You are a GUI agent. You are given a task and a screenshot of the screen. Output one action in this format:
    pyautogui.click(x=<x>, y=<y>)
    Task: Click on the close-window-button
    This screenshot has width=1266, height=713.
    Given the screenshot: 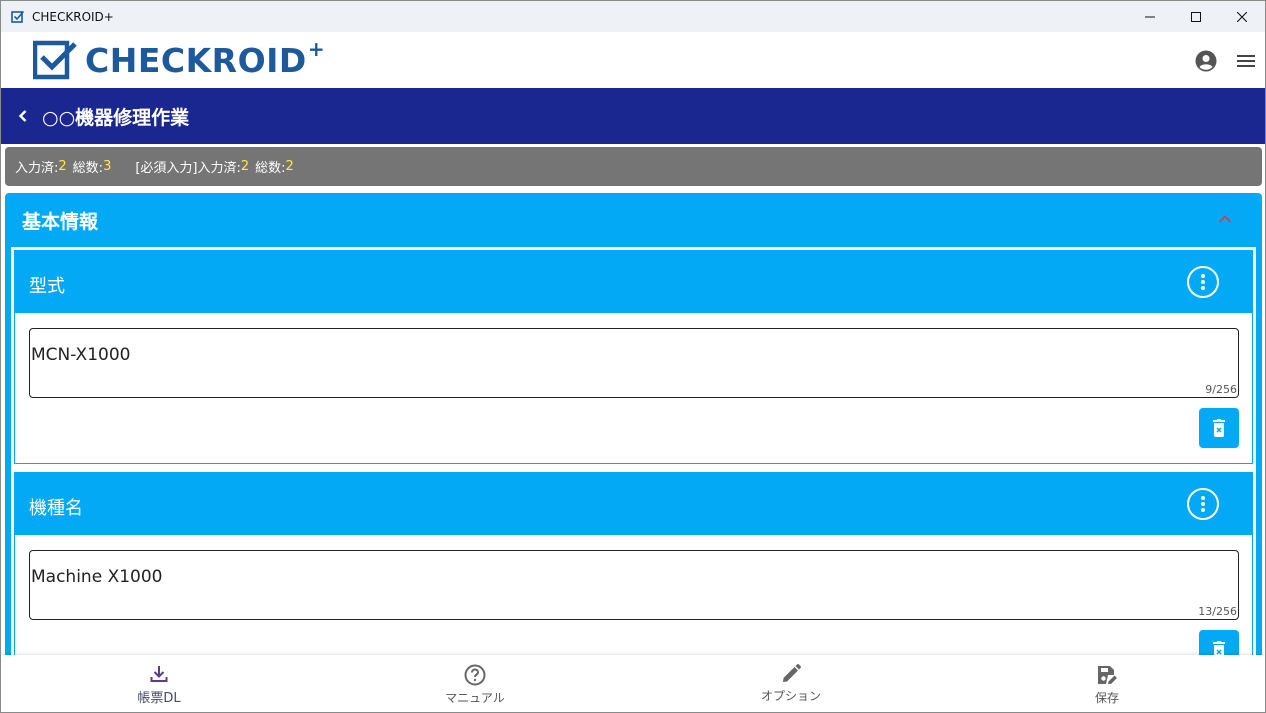 What is the action you would take?
    pyautogui.click(x=1242, y=16)
    